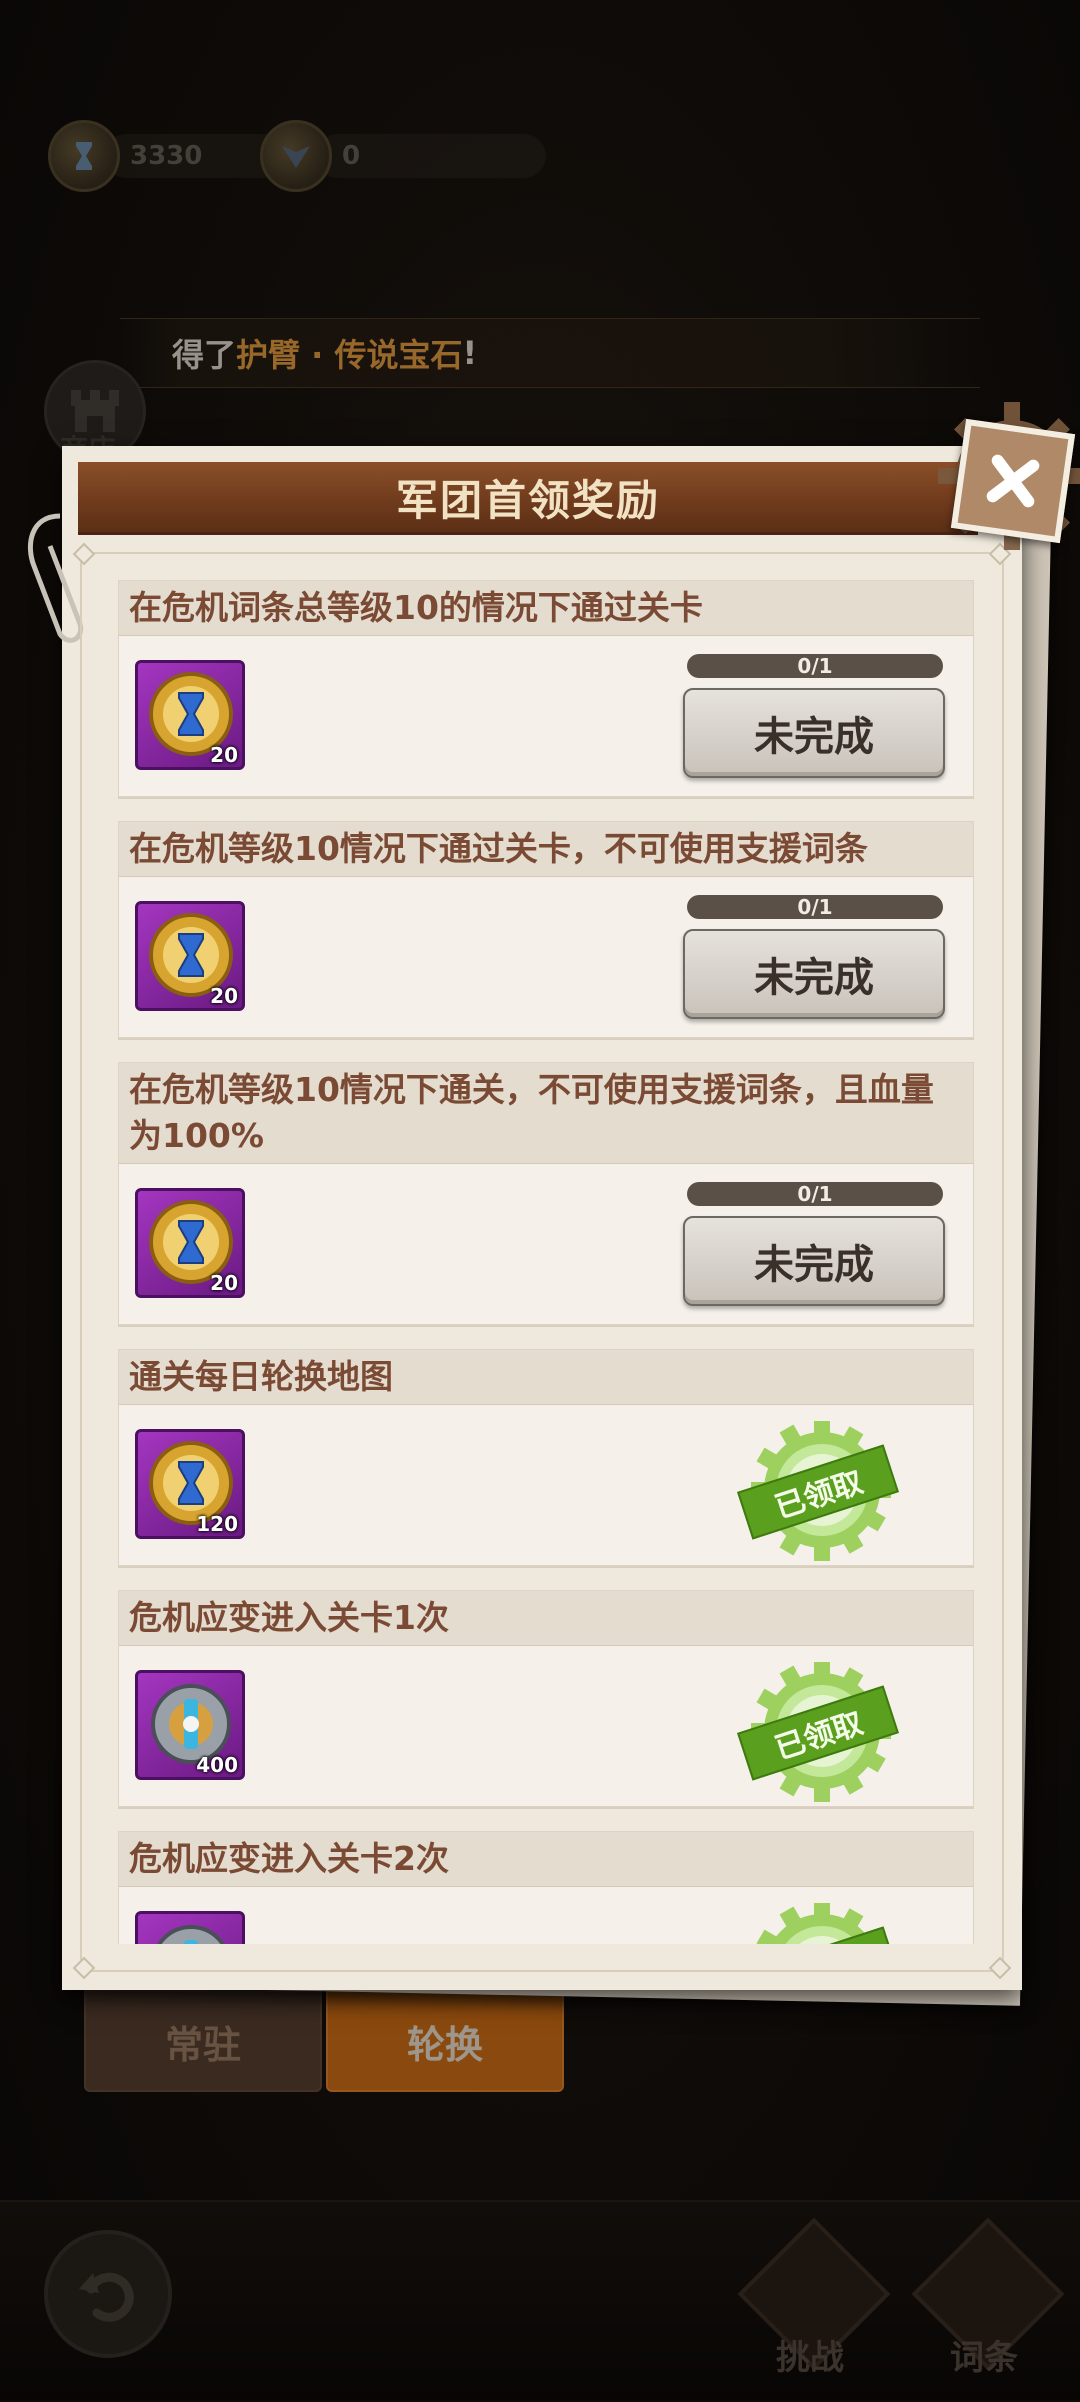  Describe the element at coordinates (190, 1484) in the screenshot. I see `reward-item: 120` at that location.